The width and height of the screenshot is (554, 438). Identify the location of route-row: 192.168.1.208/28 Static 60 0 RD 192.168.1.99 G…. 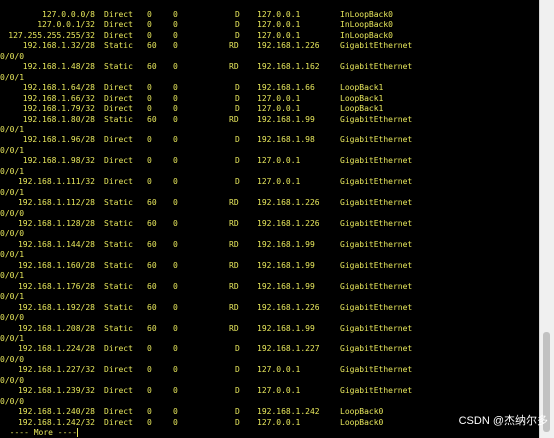
(270, 329).